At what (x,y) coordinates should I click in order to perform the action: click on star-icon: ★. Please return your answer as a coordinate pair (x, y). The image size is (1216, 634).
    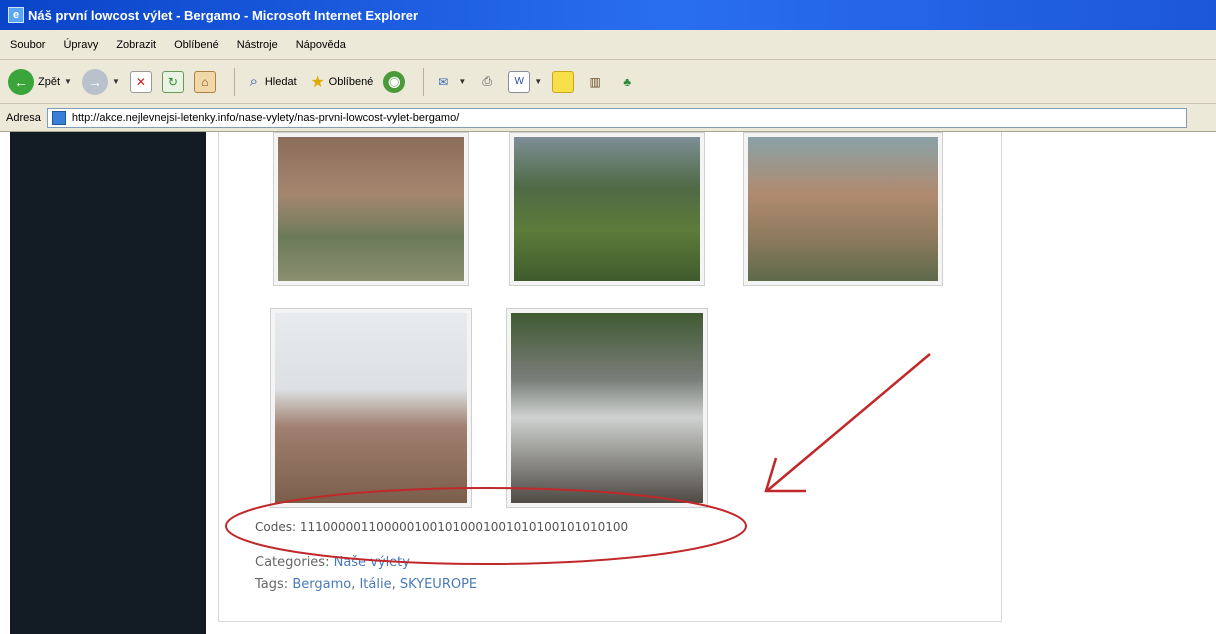
    Looking at the image, I should click on (317, 82).